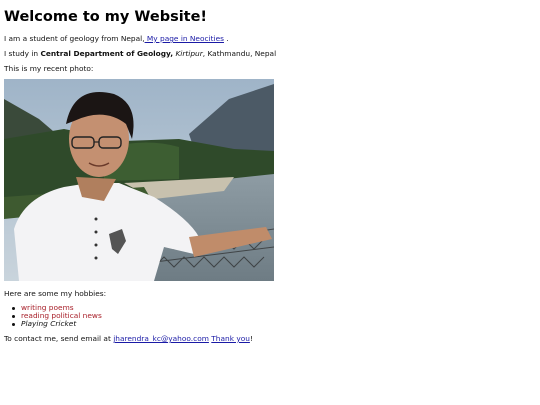 The width and height of the screenshot is (540, 405). I want to click on email-link: jharendra_kc@yahoo.com, so click(161, 338).